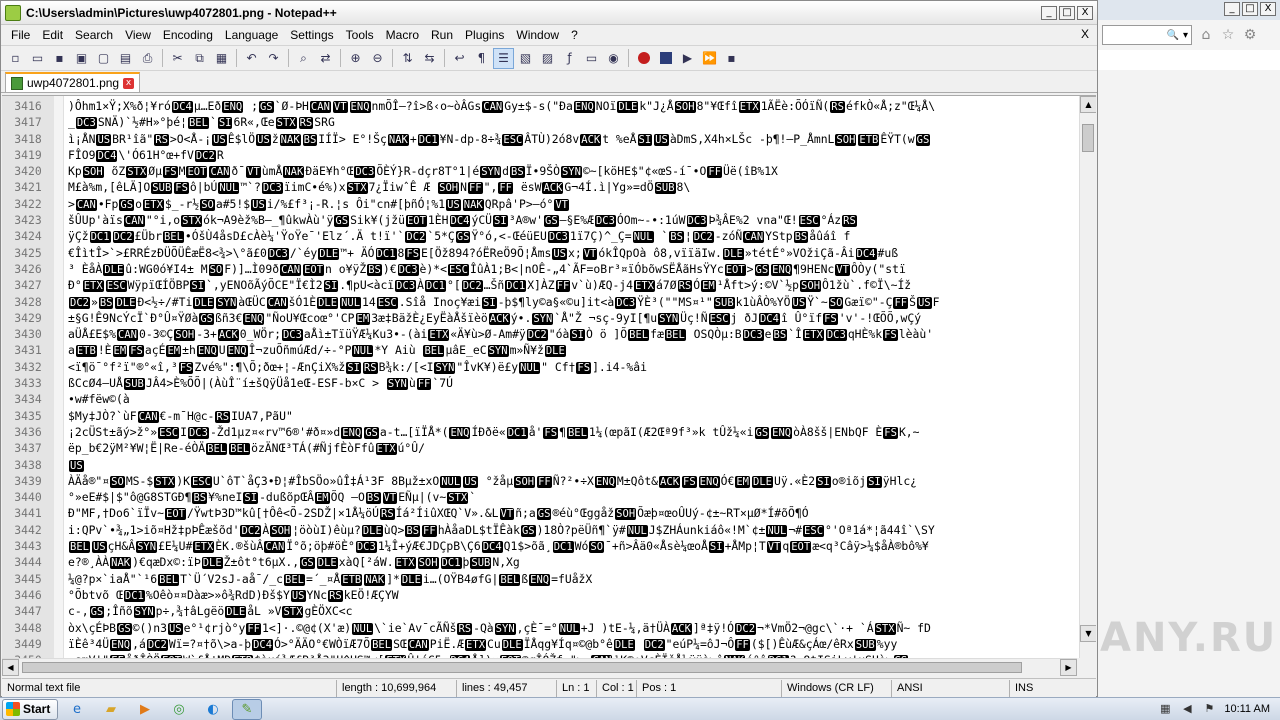  I want to click on ie-icon: e, so click(77, 709).